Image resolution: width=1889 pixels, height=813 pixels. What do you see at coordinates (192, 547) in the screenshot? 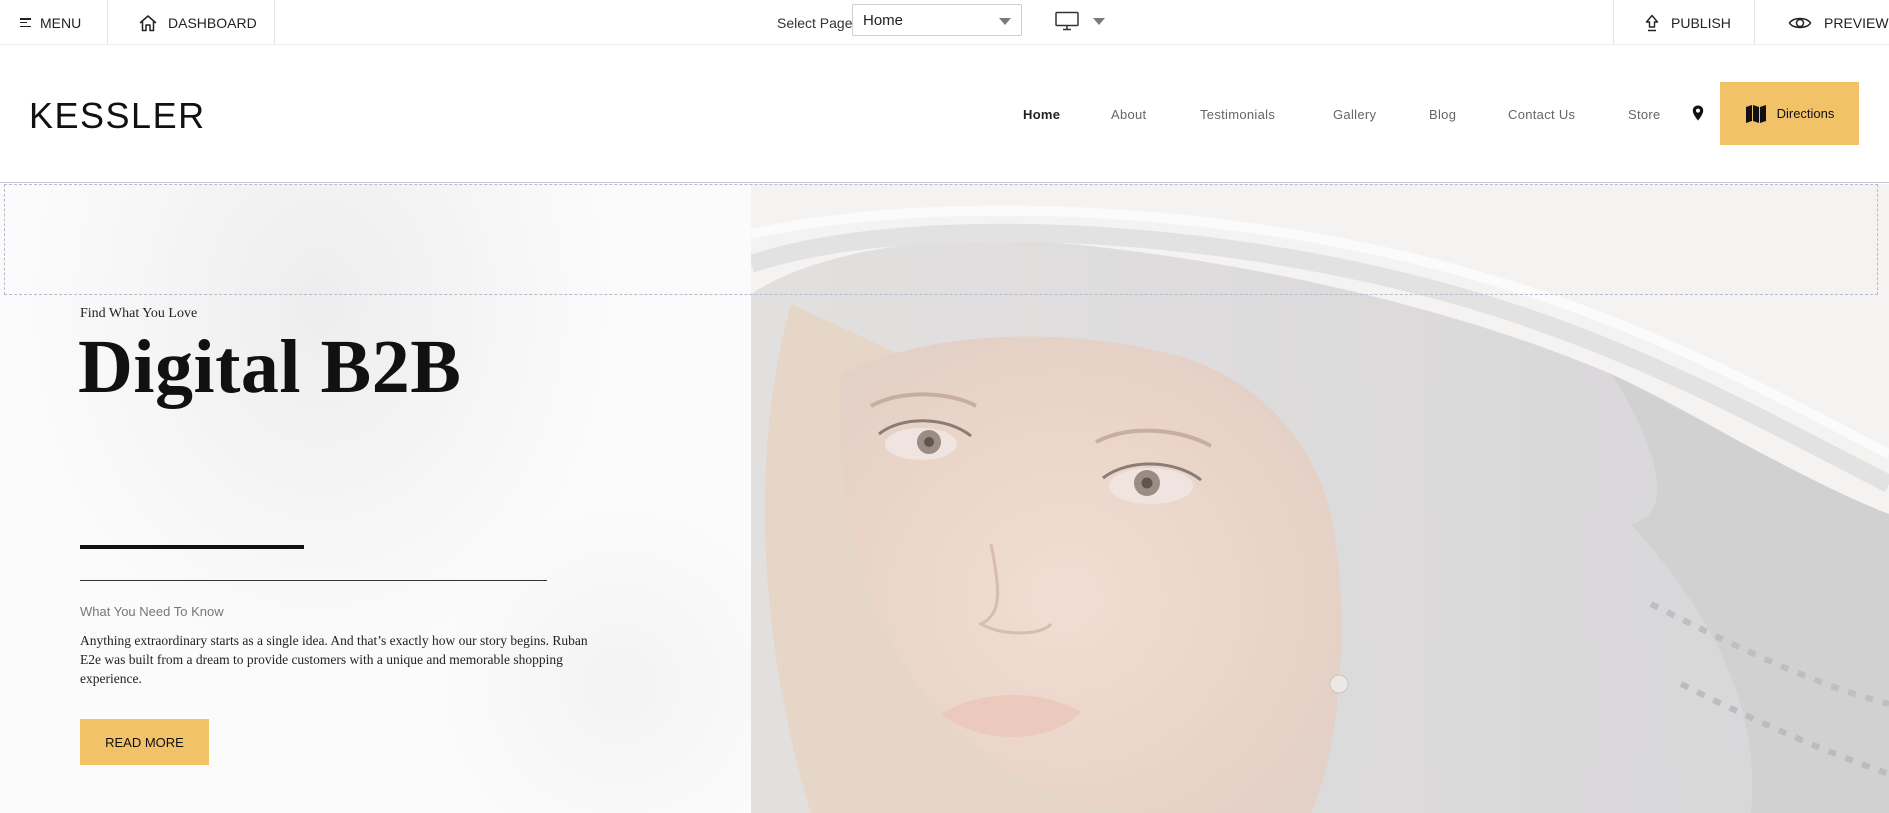
I see `hero-divider-thick` at bounding box center [192, 547].